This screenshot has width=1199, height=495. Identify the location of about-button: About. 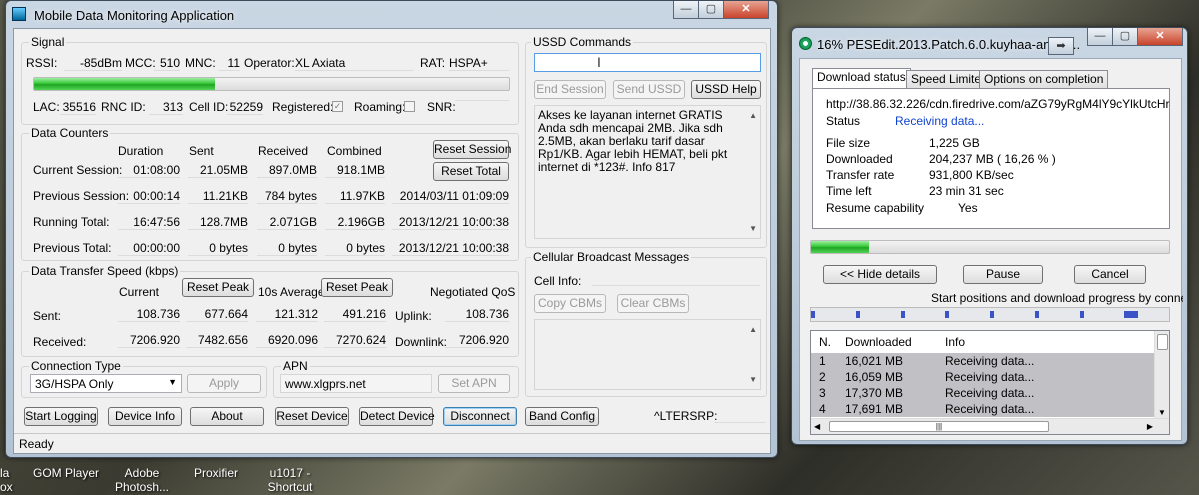
(227, 416).